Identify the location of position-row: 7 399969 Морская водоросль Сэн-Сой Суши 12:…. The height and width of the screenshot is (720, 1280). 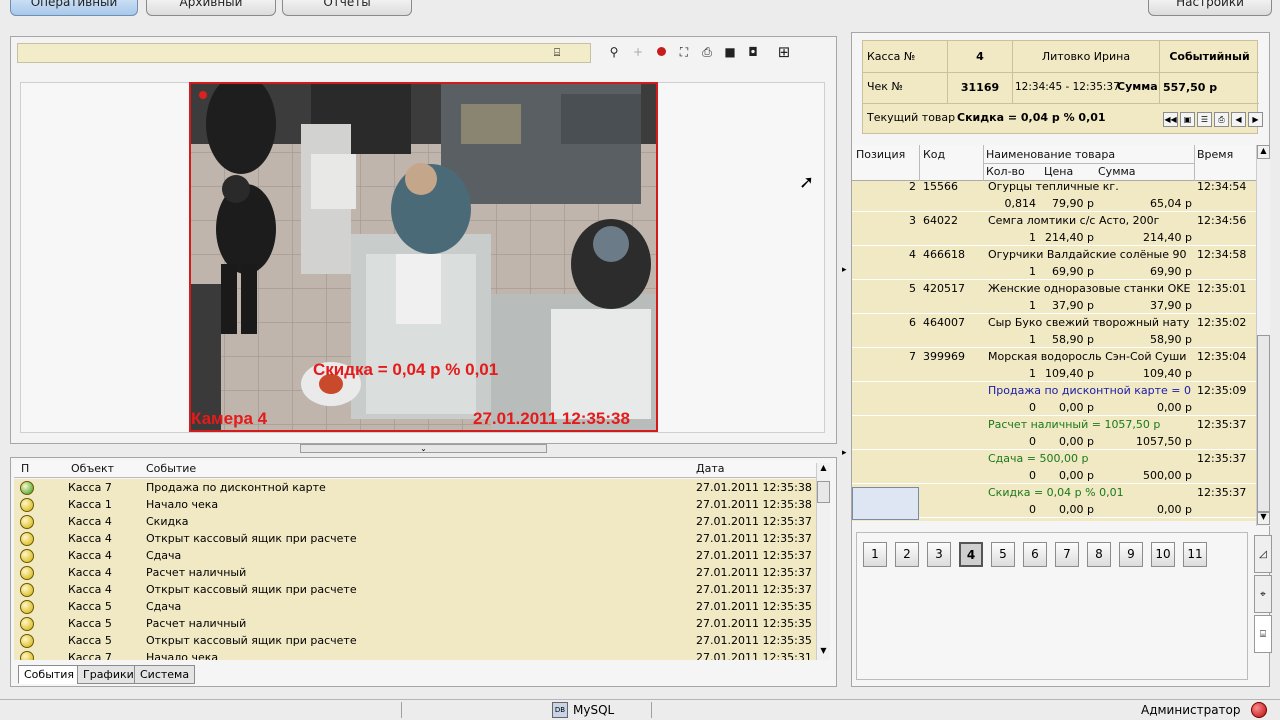
(1054, 365).